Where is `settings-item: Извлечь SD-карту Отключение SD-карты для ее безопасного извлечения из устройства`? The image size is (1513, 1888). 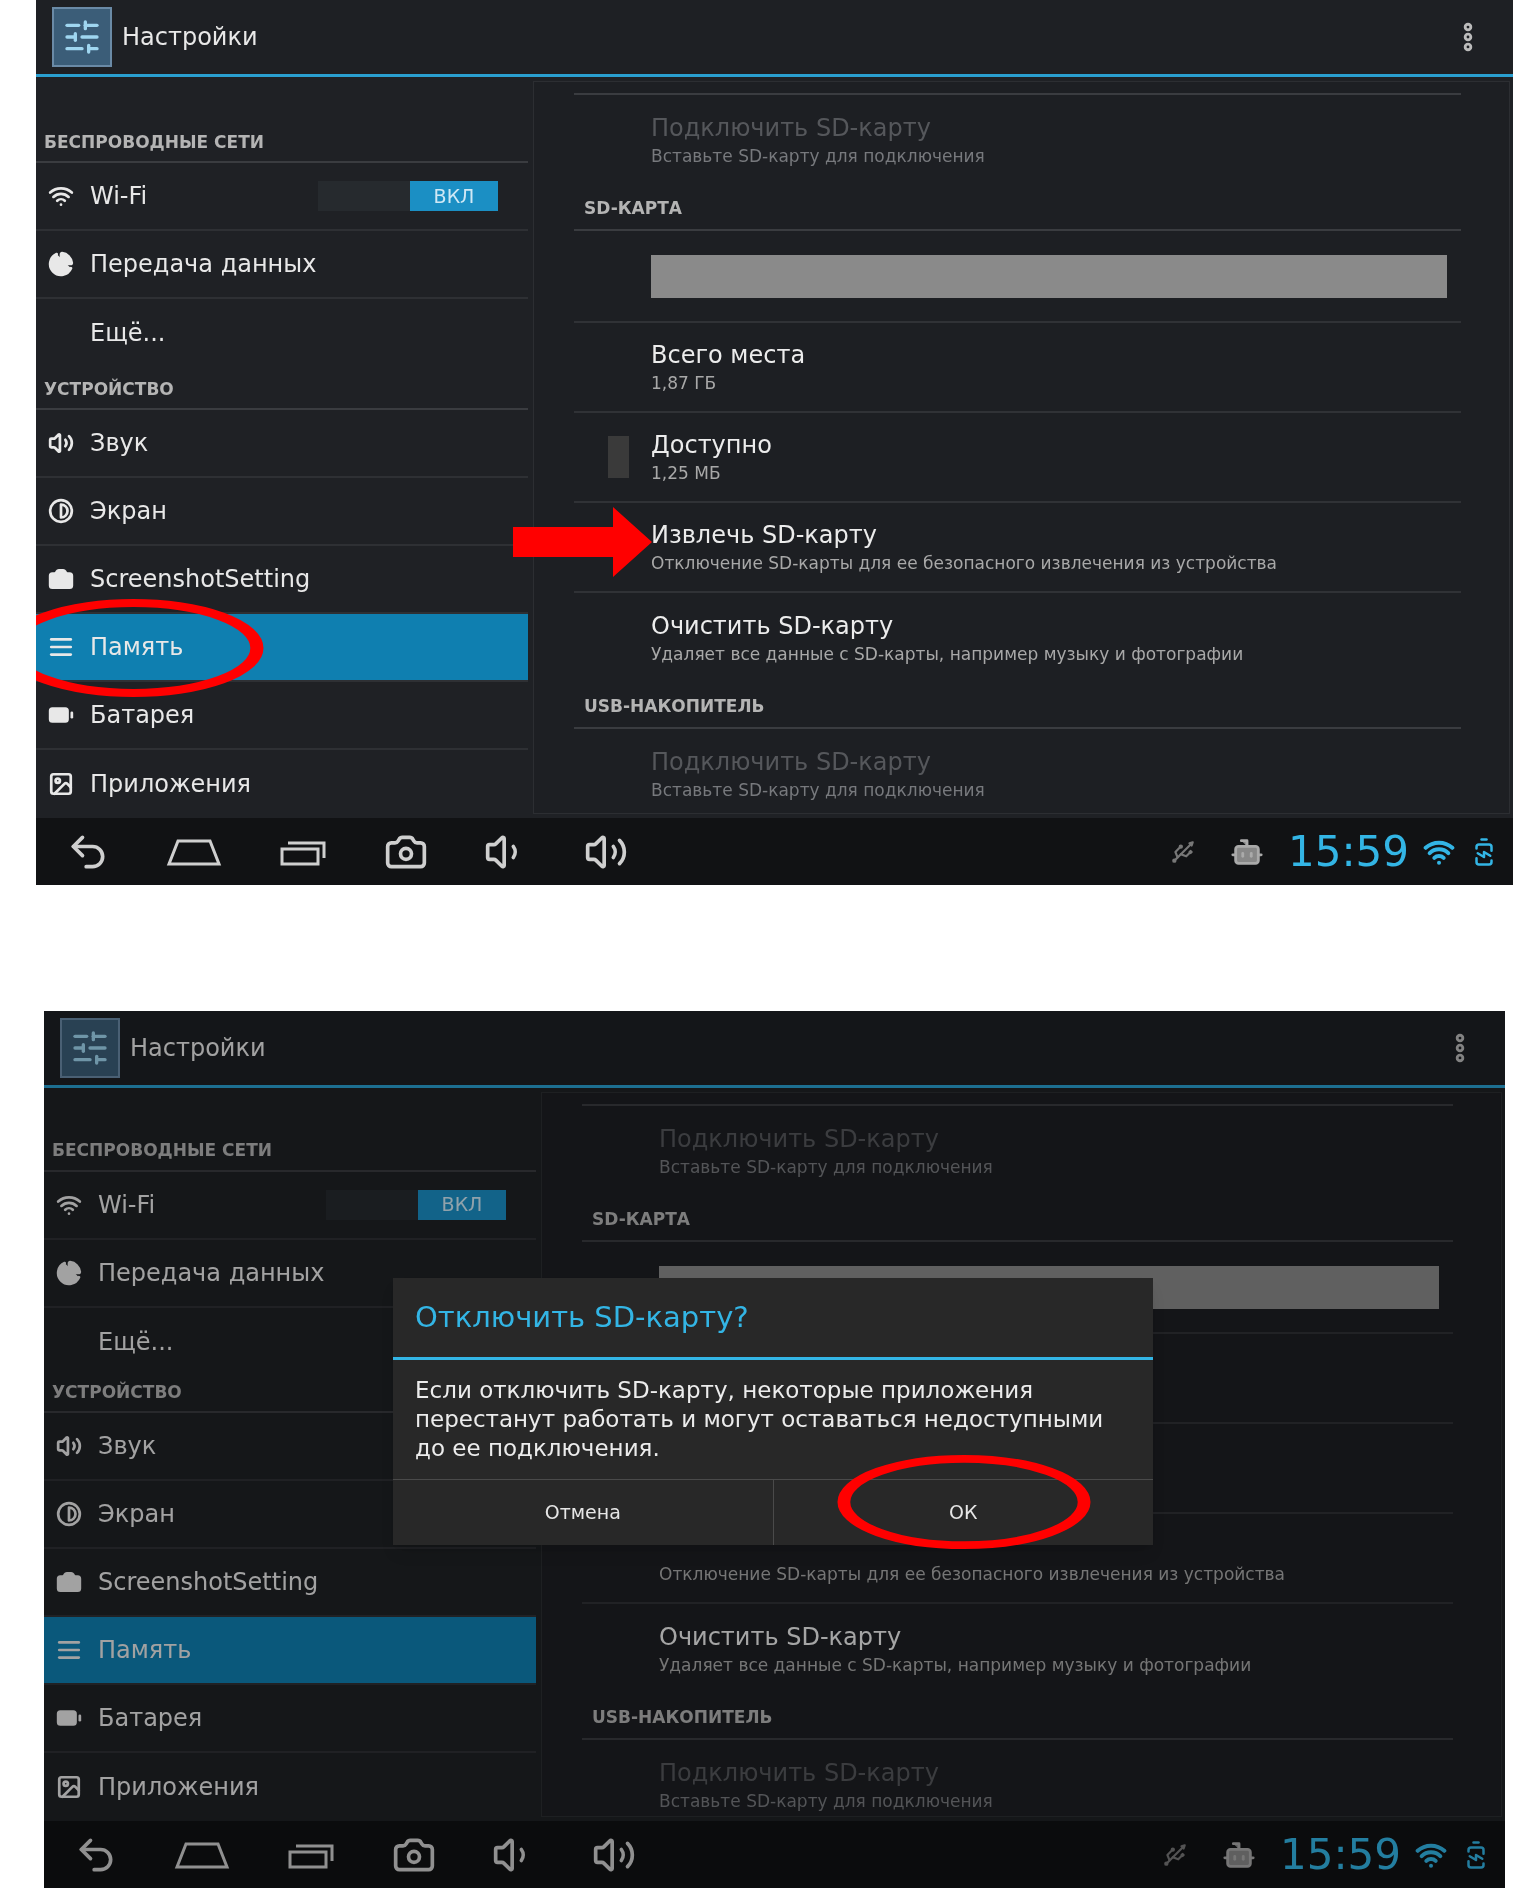 settings-item: Извлечь SD-карту Отключение SD-карты для ее безопасного извлечения из устройства is located at coordinates (964, 547).